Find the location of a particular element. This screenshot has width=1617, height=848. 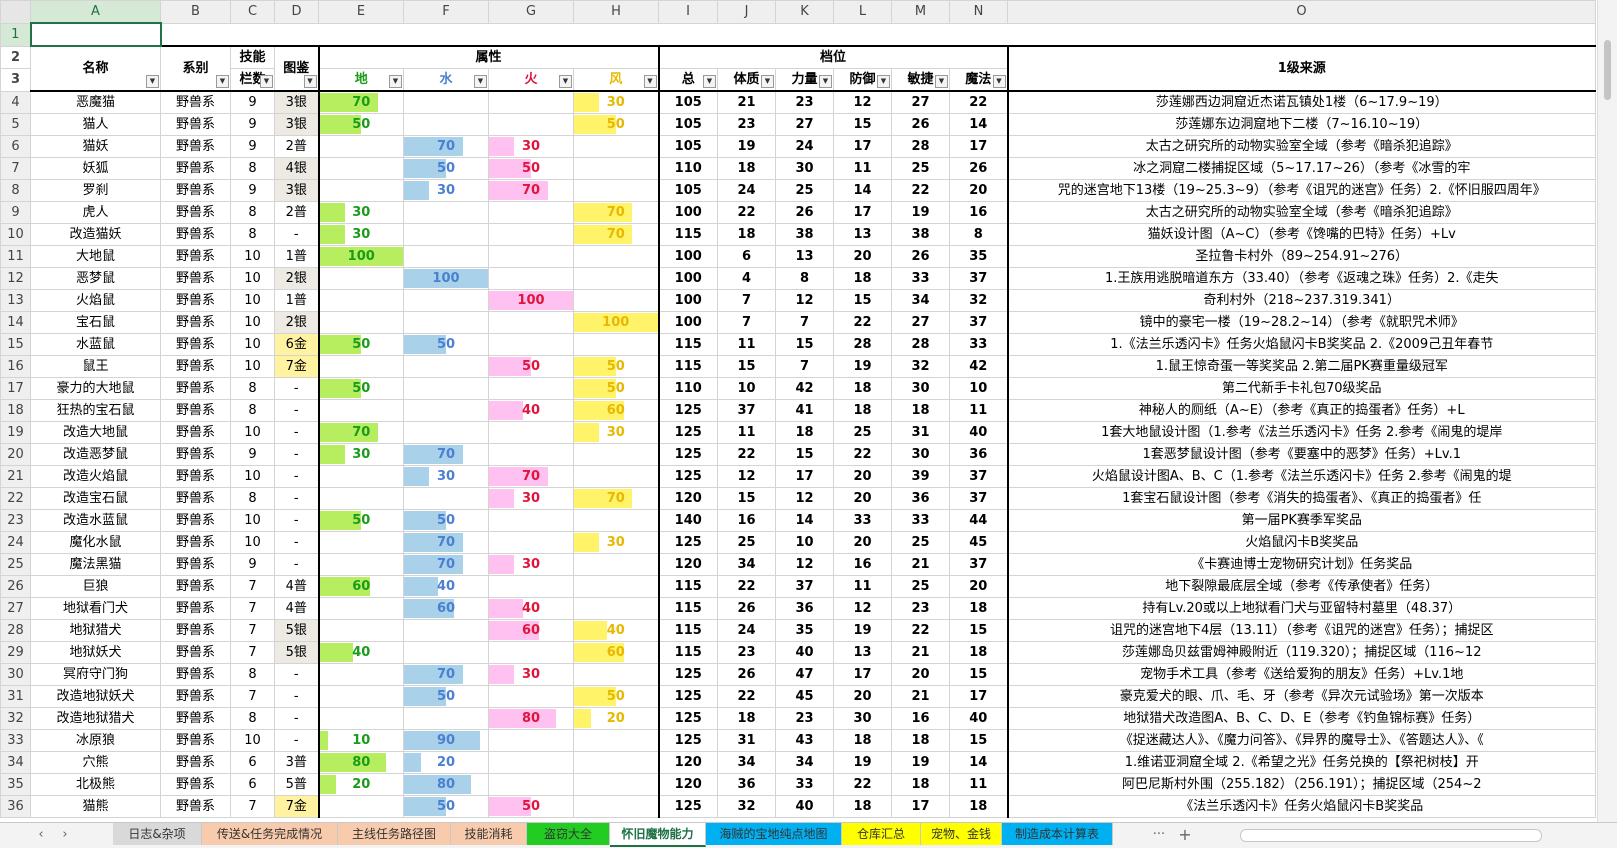

cell-codex: 1普 is located at coordinates (297, 256).